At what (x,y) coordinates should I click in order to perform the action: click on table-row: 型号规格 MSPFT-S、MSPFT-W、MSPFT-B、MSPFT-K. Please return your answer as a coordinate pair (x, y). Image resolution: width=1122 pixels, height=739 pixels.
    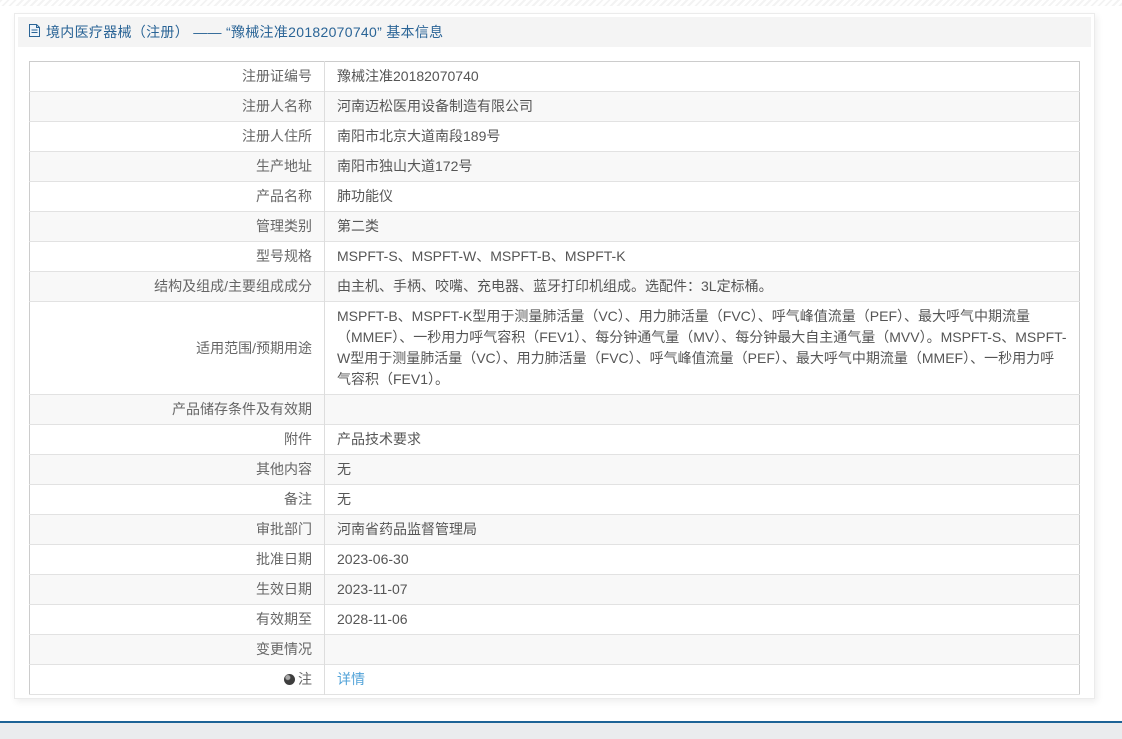
    Looking at the image, I should click on (554, 256).